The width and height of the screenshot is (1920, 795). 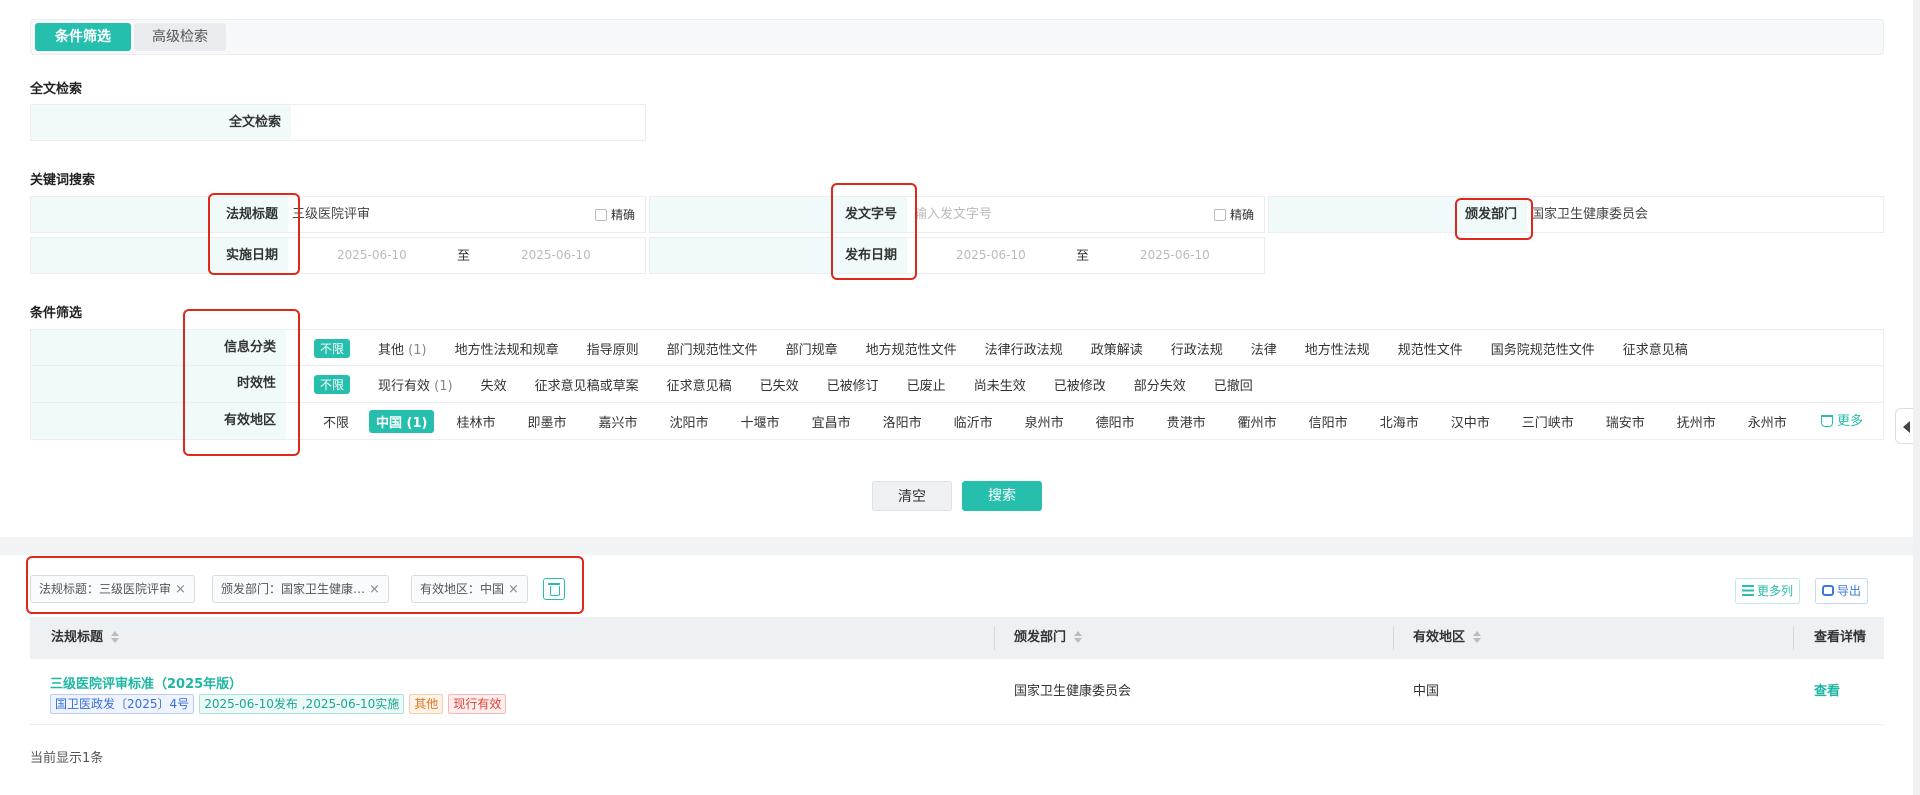 What do you see at coordinates (973, 421) in the screenshot?
I see `region-option: 临沂市` at bounding box center [973, 421].